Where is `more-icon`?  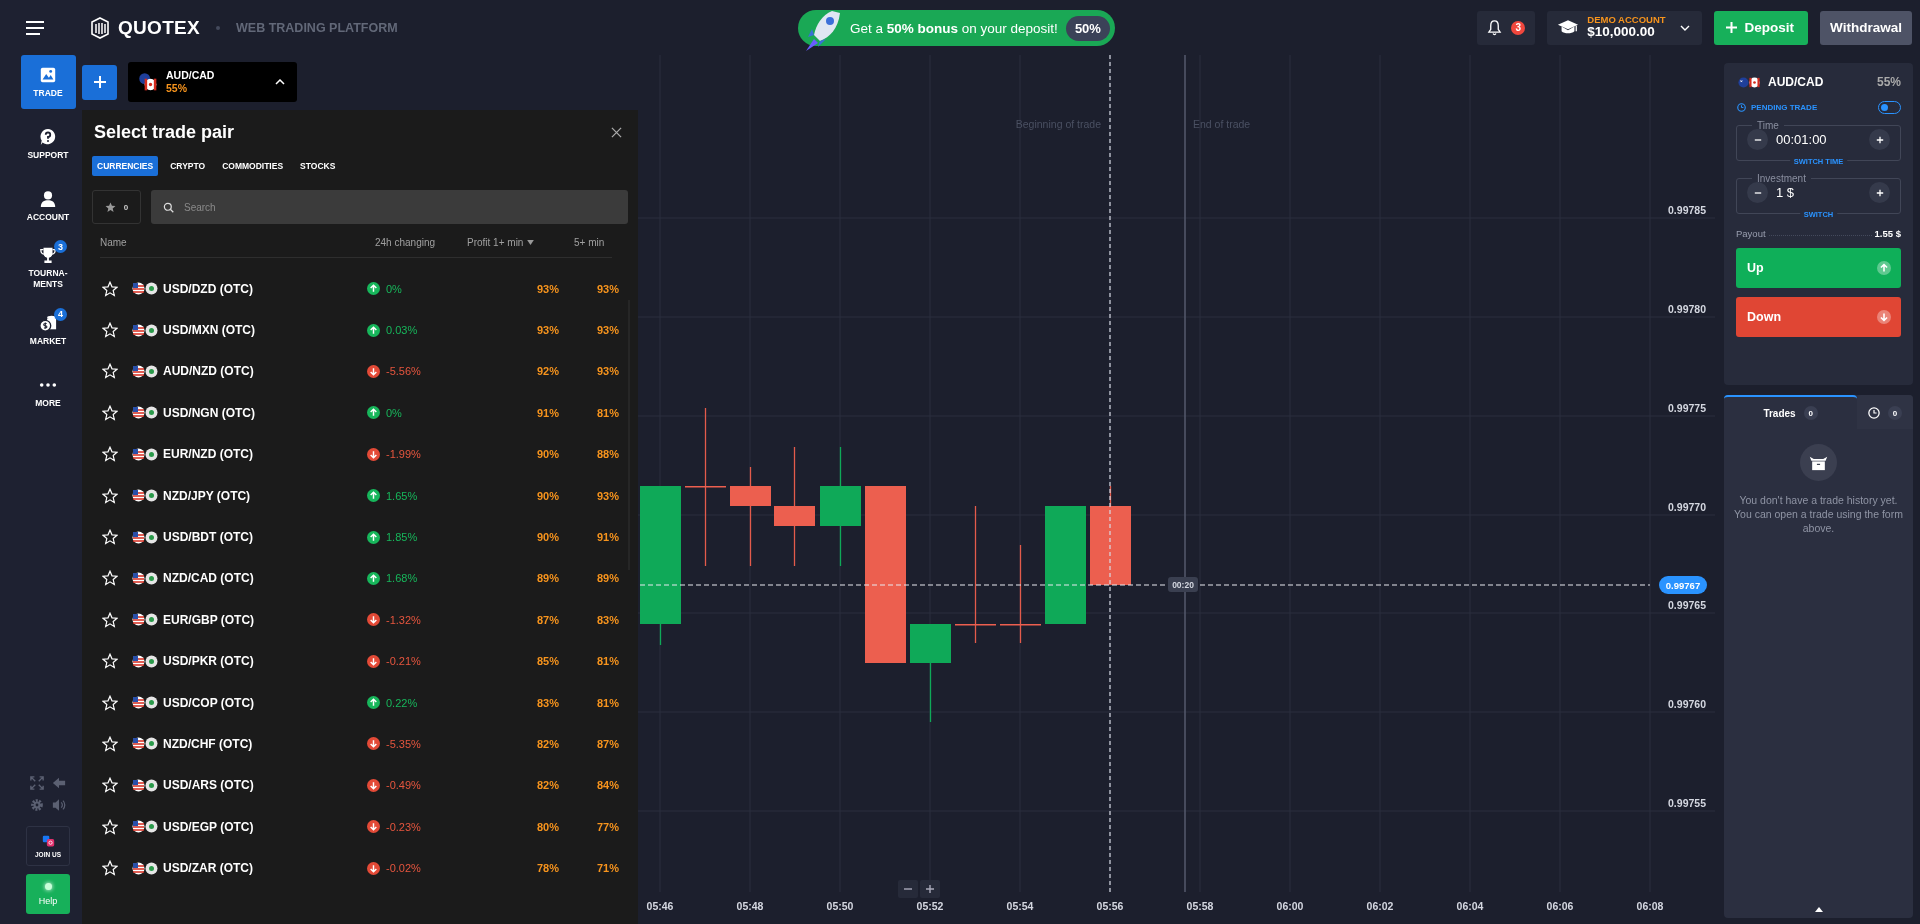 more-icon is located at coordinates (48, 384).